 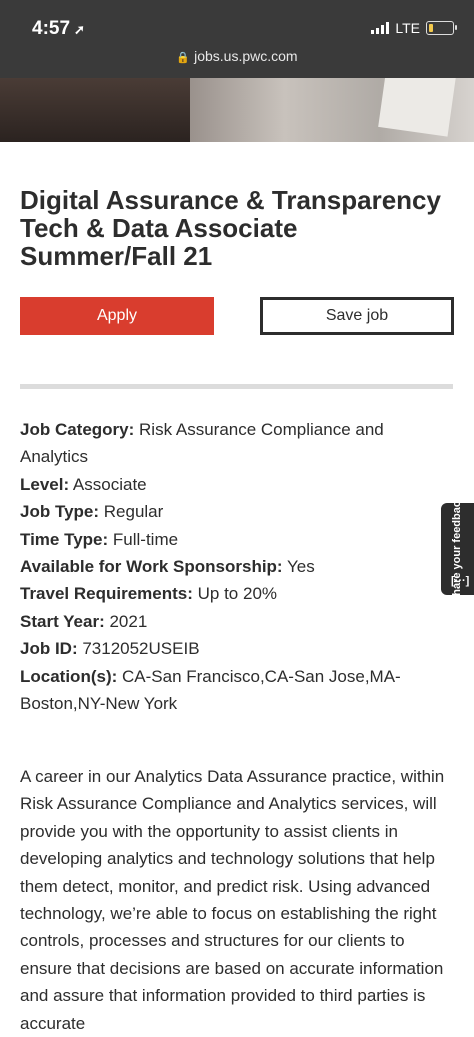 What do you see at coordinates (79, 29) in the screenshot?
I see `location-arrow-icon: ➚` at bounding box center [79, 29].